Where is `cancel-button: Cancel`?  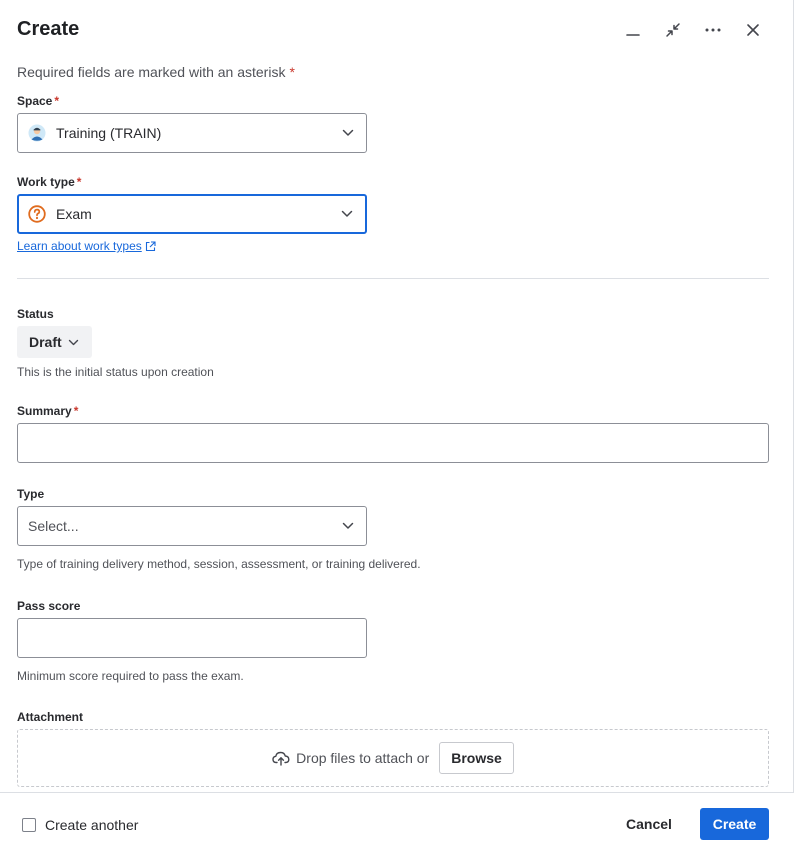
cancel-button: Cancel is located at coordinates (649, 824).